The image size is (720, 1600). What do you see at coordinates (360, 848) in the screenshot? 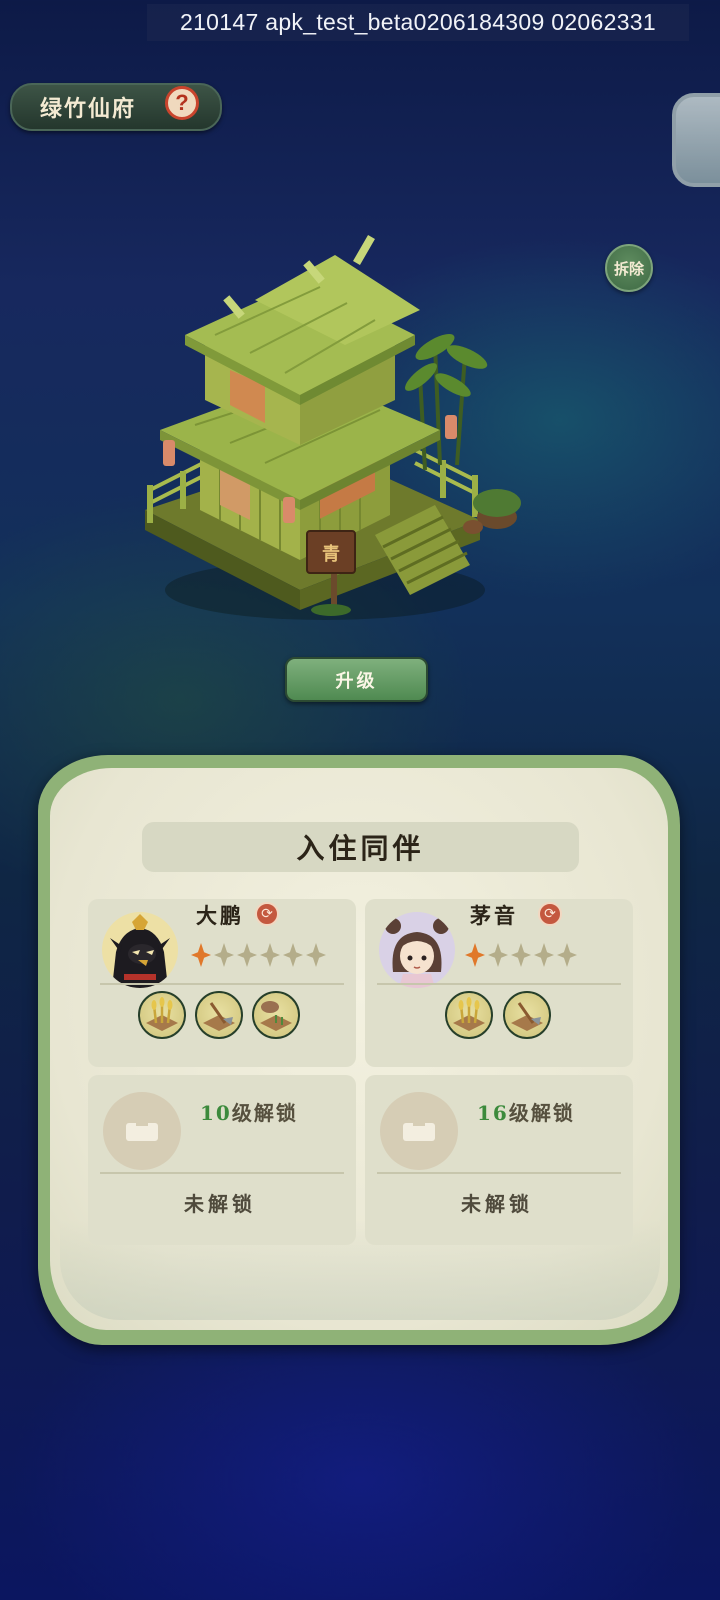
I see `panel-title: 入住同伴` at bounding box center [360, 848].